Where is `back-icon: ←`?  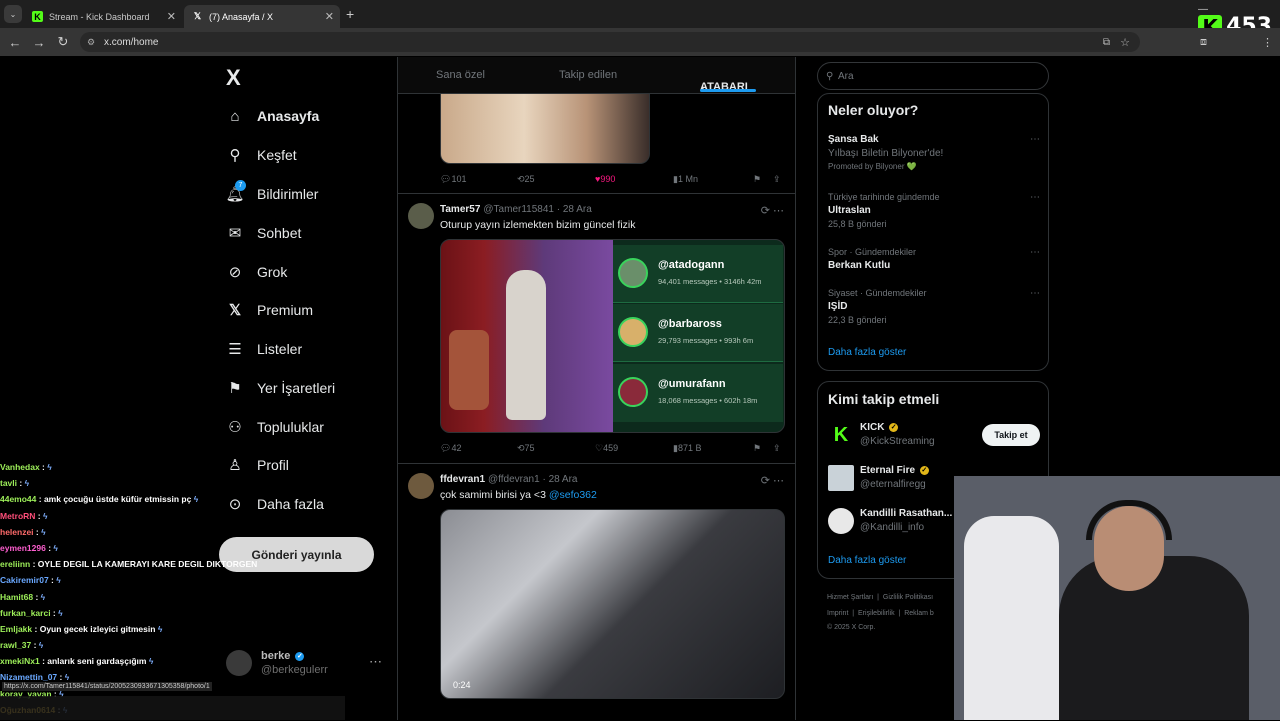 back-icon: ← is located at coordinates (15, 42).